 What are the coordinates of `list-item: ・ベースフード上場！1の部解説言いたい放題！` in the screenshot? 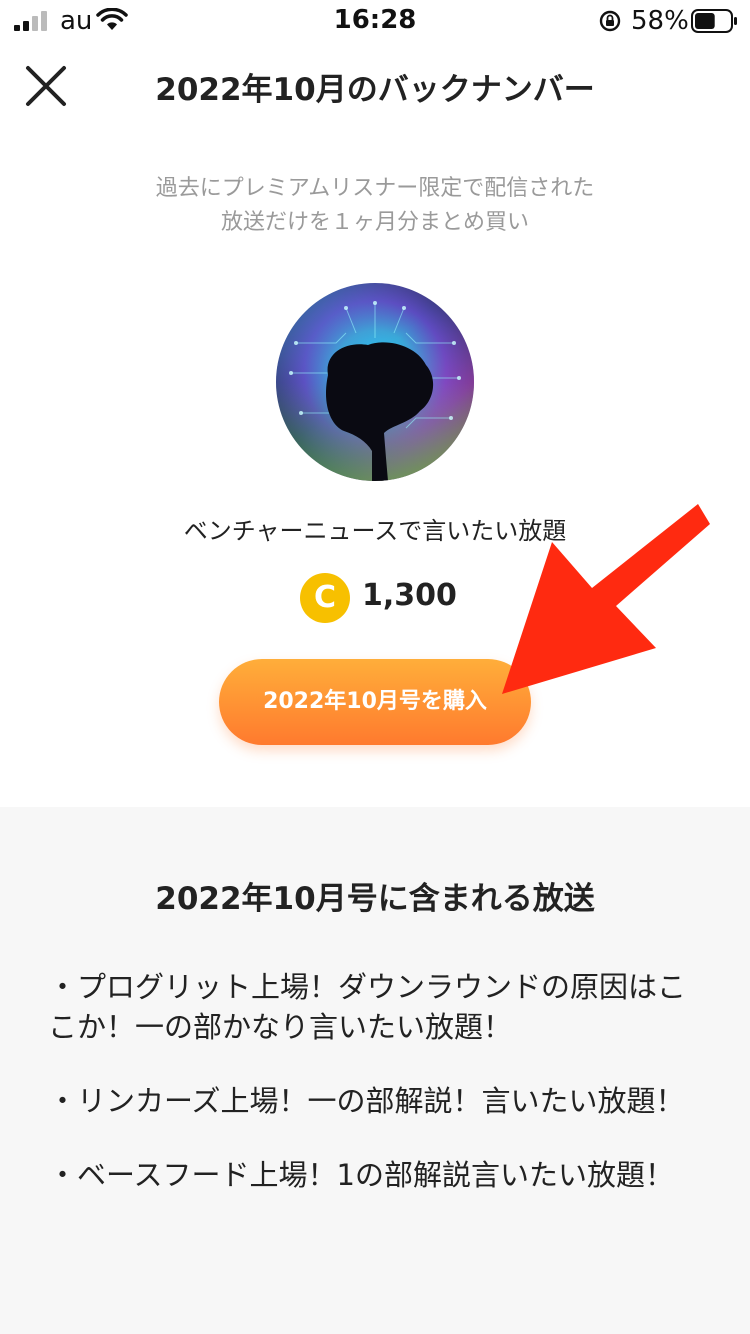 It's located at (361, 1175).